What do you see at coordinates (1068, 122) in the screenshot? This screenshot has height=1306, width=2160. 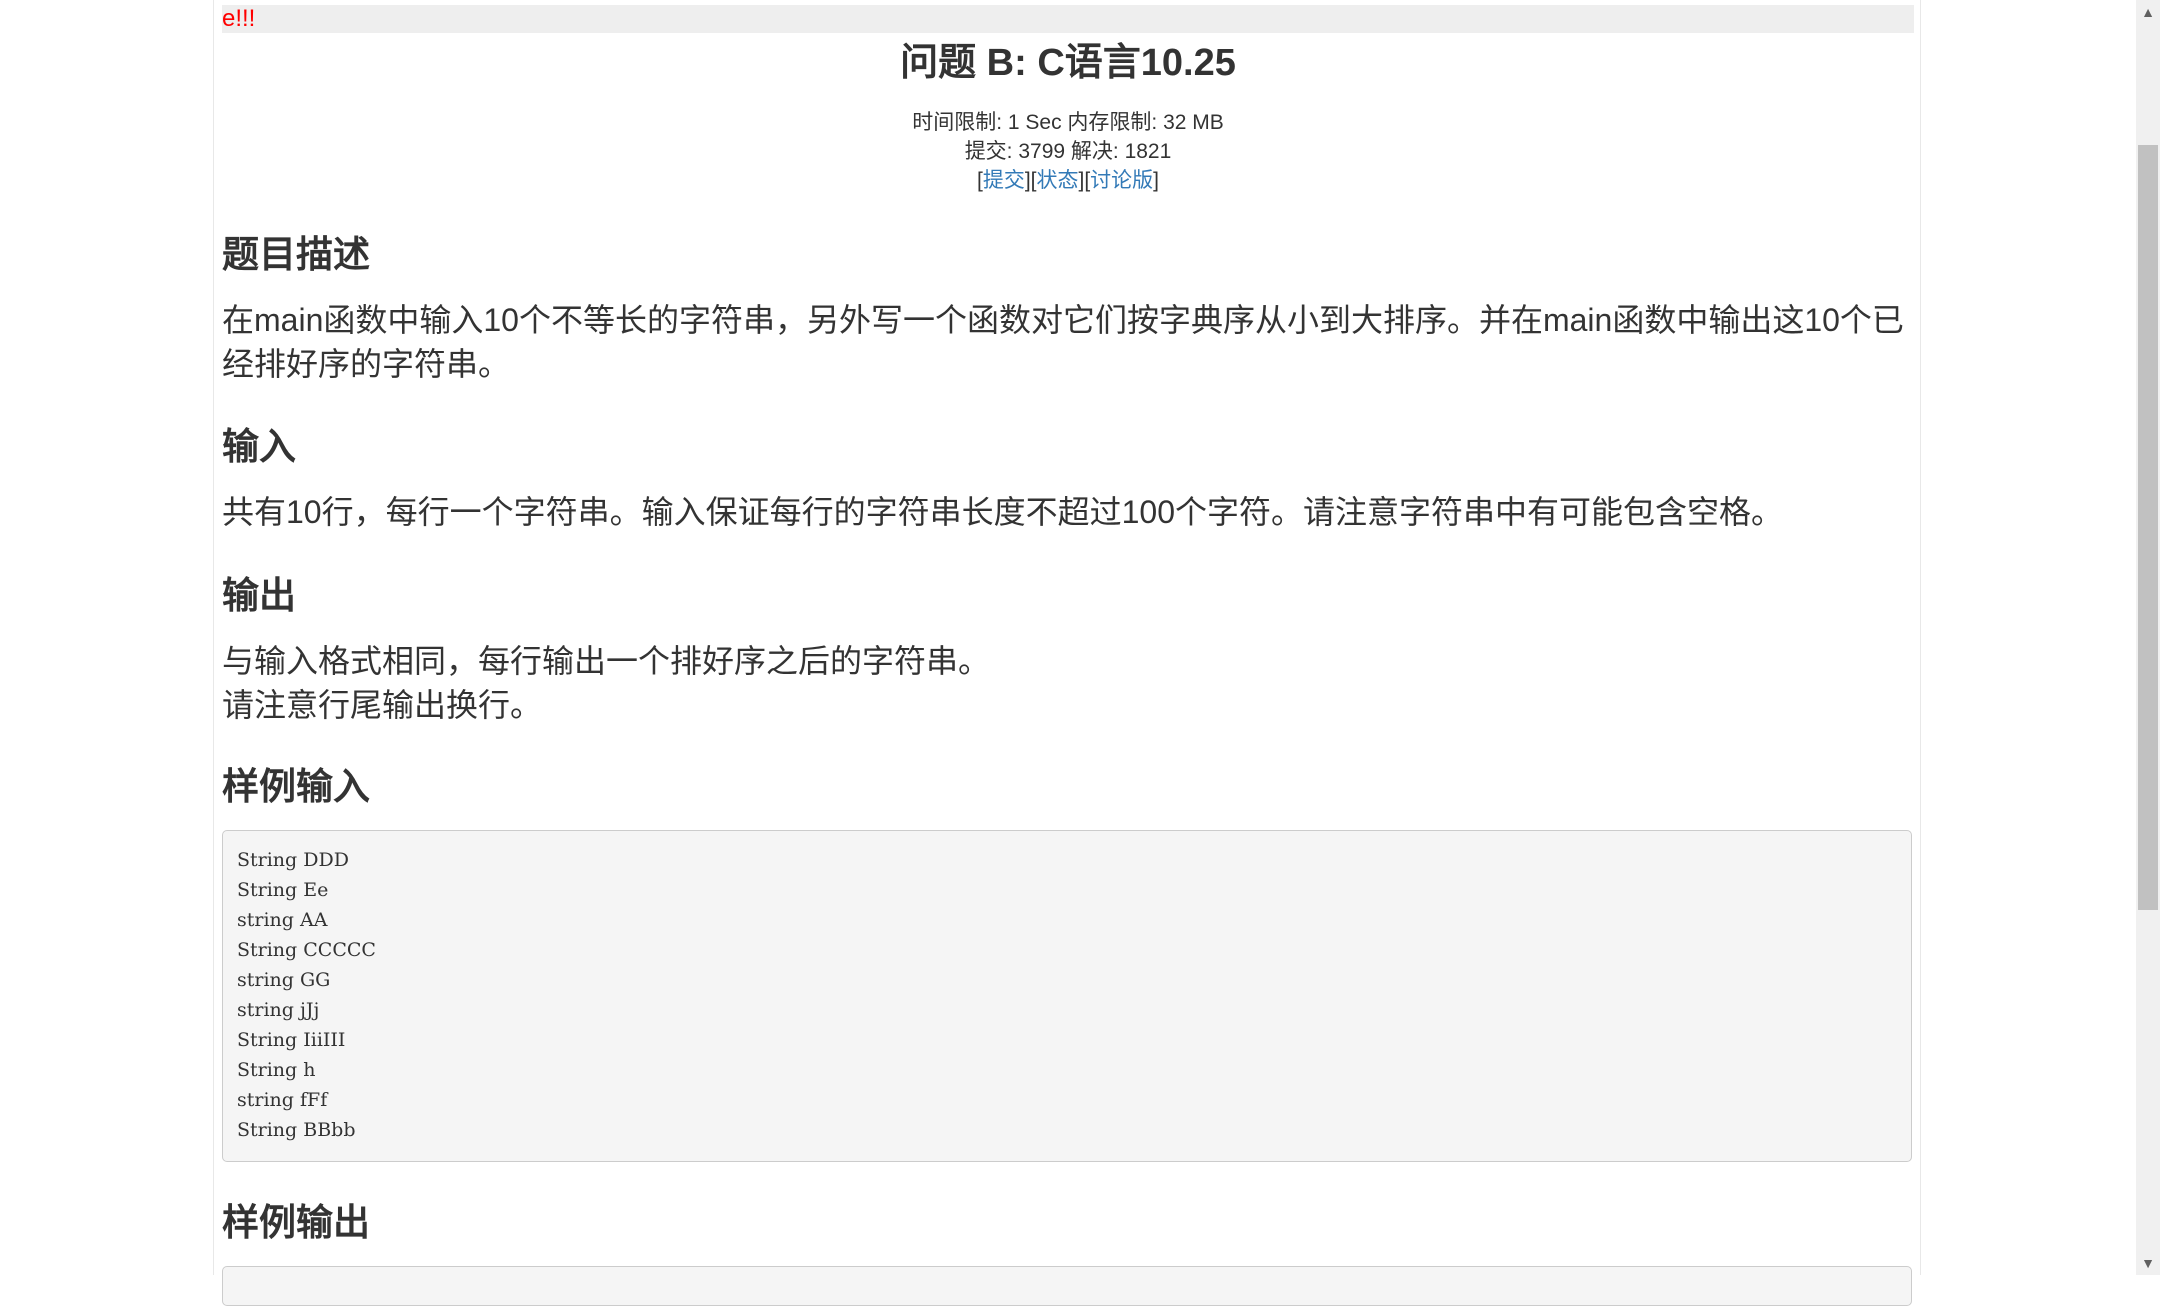 I see `limits-line: 时间限制: 1 Sec 内存限制: 32 MB` at bounding box center [1068, 122].